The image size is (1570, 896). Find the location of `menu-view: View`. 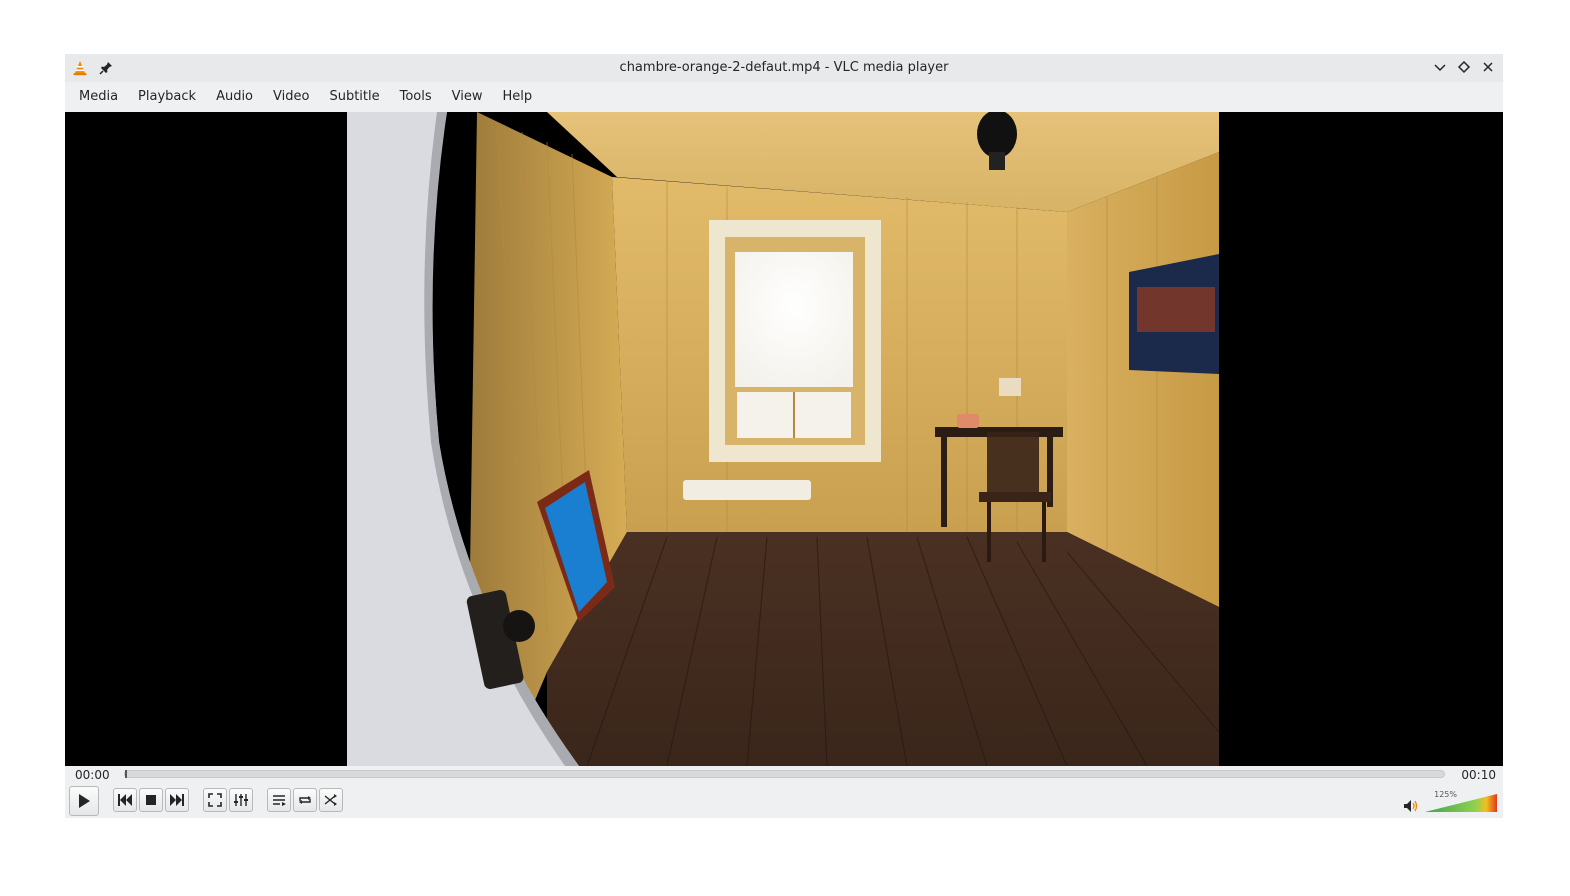

menu-view: View is located at coordinates (467, 97).